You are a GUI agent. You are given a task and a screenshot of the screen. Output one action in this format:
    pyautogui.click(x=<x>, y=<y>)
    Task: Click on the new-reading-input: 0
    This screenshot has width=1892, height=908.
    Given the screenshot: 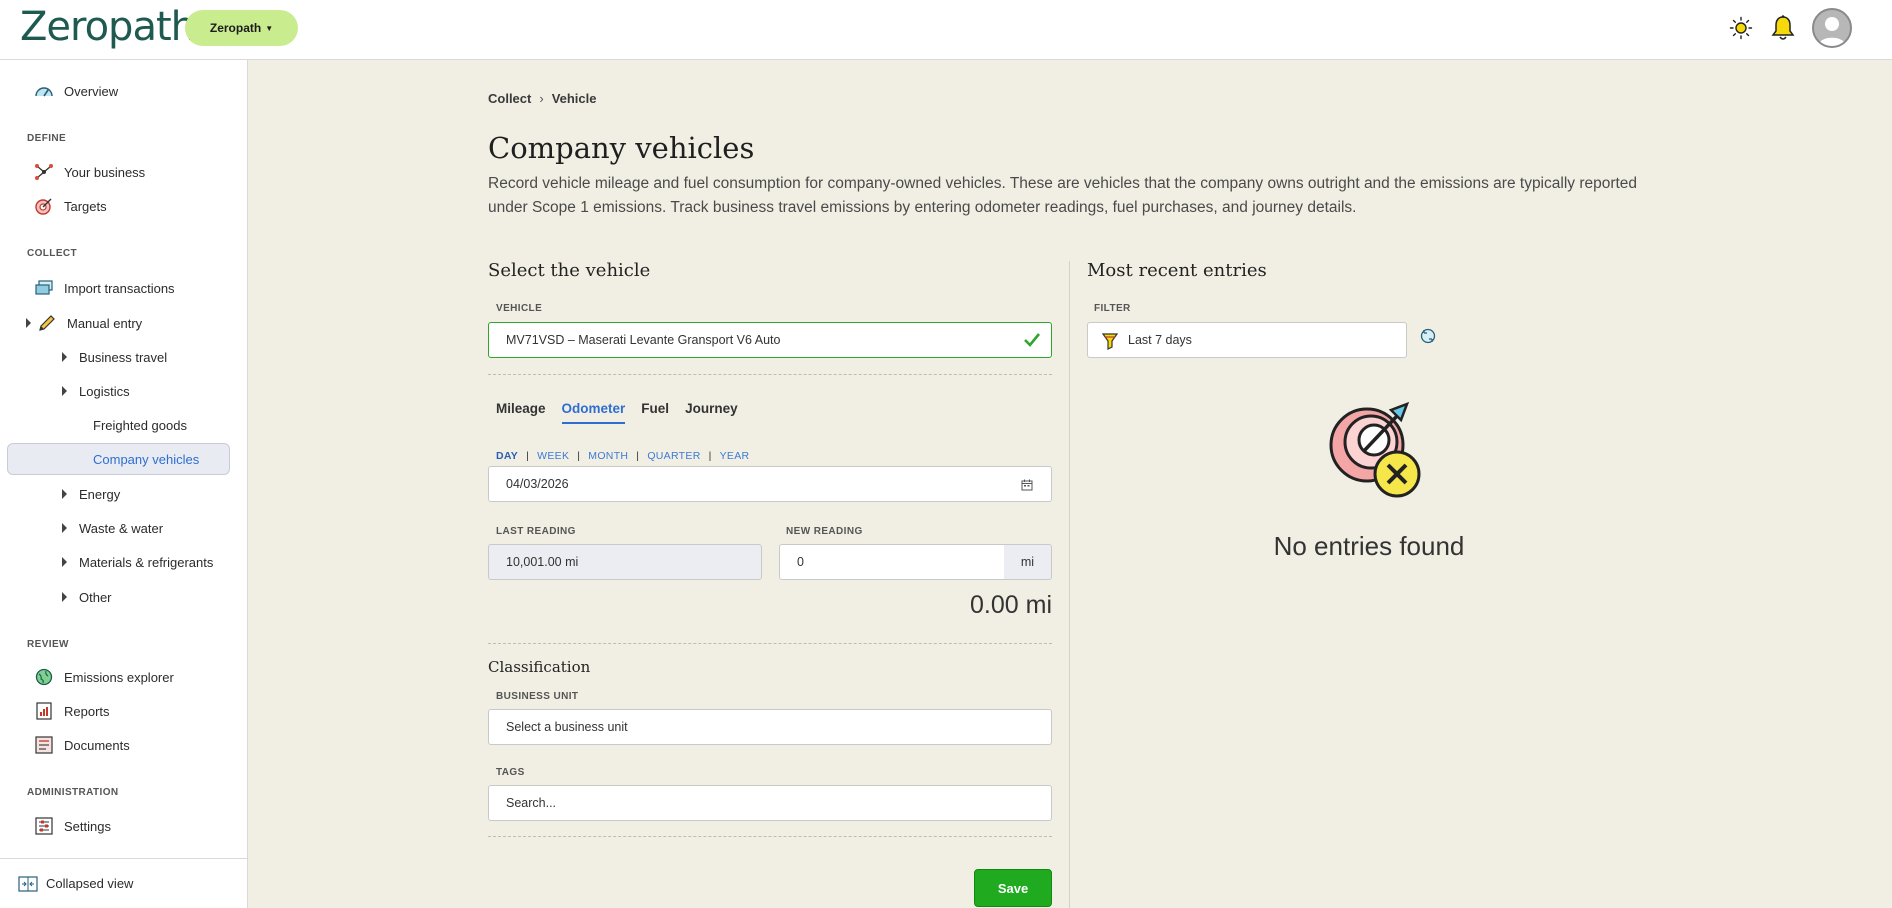 What is the action you would take?
    pyautogui.click(x=892, y=562)
    